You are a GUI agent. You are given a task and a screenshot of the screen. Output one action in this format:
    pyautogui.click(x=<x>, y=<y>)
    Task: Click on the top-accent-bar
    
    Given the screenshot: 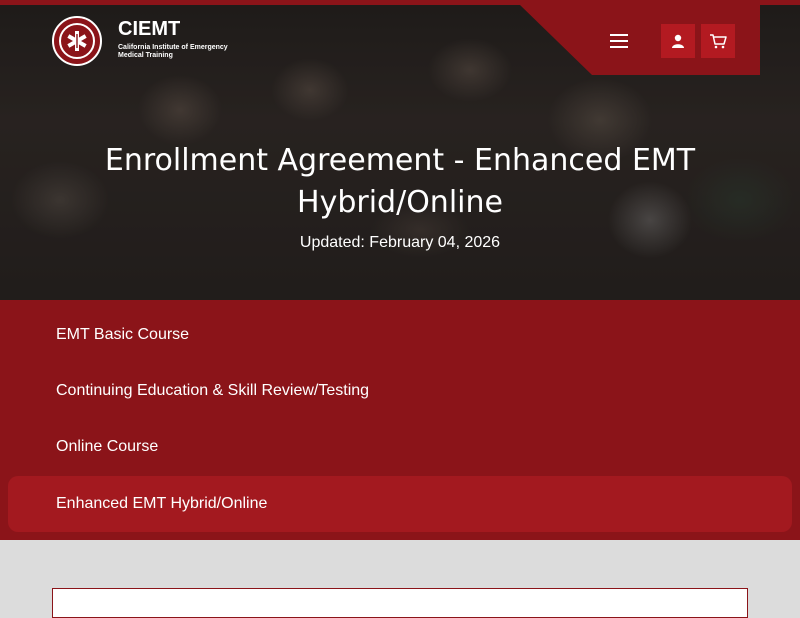 What is the action you would take?
    pyautogui.click(x=400, y=2)
    